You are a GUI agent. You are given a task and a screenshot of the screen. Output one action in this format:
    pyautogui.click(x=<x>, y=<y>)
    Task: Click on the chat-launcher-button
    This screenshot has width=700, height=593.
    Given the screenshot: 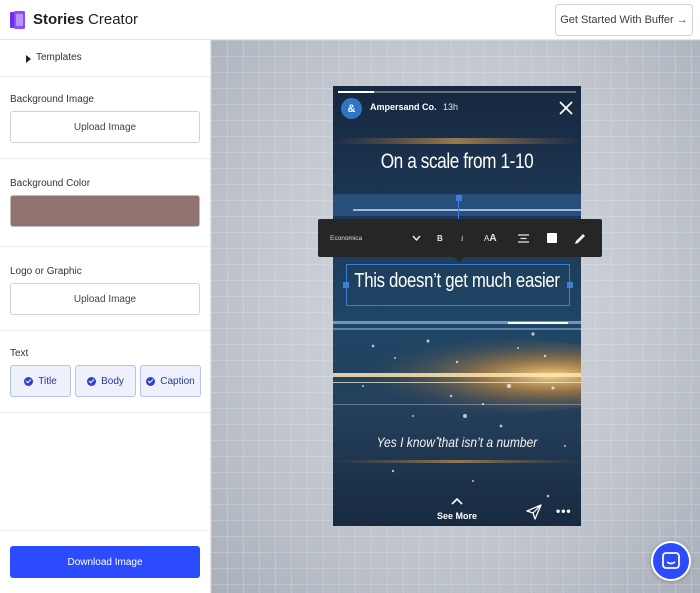 What is the action you would take?
    pyautogui.click(x=671, y=561)
    